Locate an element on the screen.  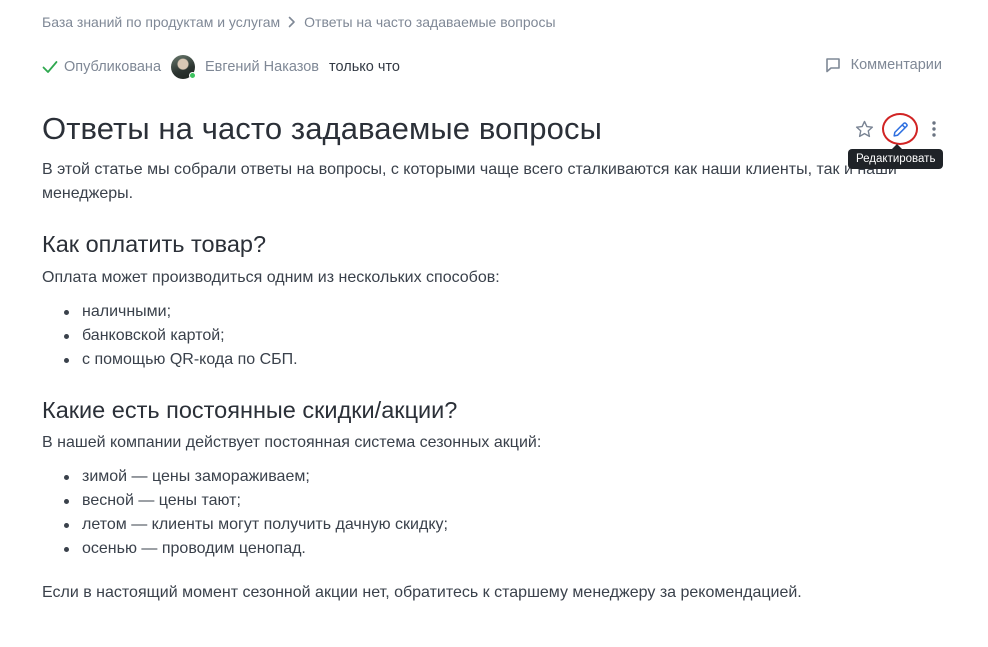
published-time: только что is located at coordinates (364, 67).